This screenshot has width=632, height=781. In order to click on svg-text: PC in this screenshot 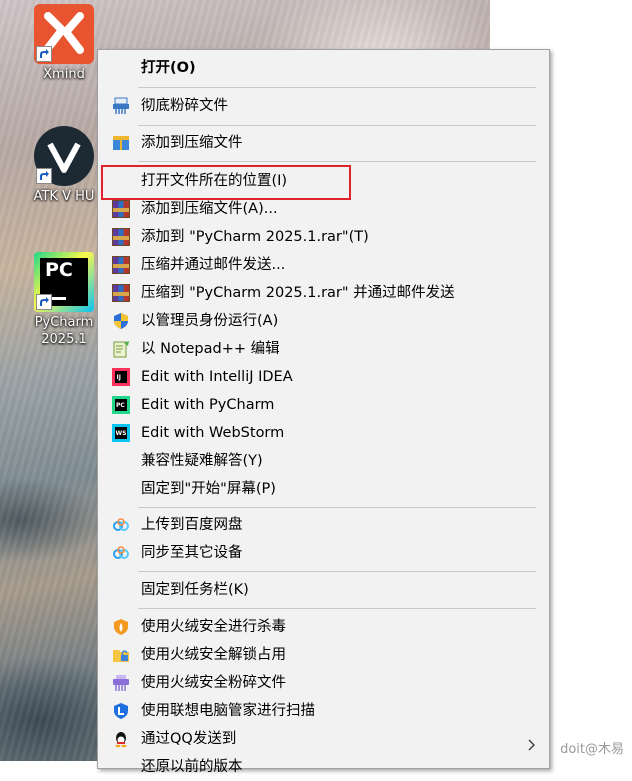, I will do `click(120, 405)`.